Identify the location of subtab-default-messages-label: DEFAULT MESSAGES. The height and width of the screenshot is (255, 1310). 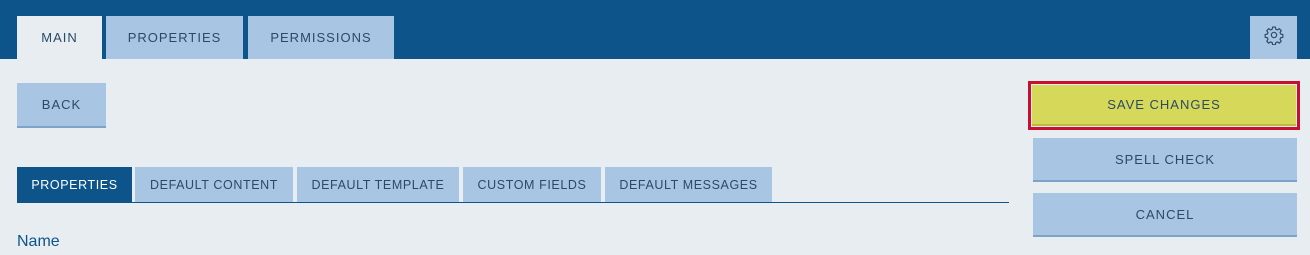
(688, 185).